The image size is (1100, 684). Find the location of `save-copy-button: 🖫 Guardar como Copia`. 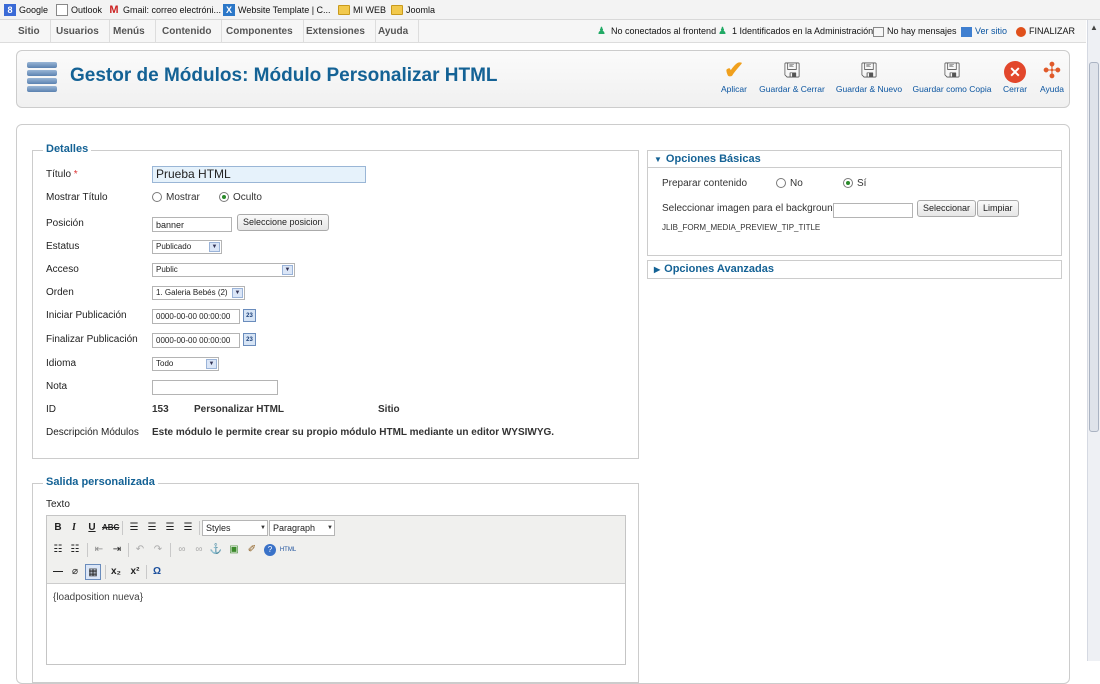

save-copy-button: 🖫 Guardar como Copia is located at coordinates (952, 76).